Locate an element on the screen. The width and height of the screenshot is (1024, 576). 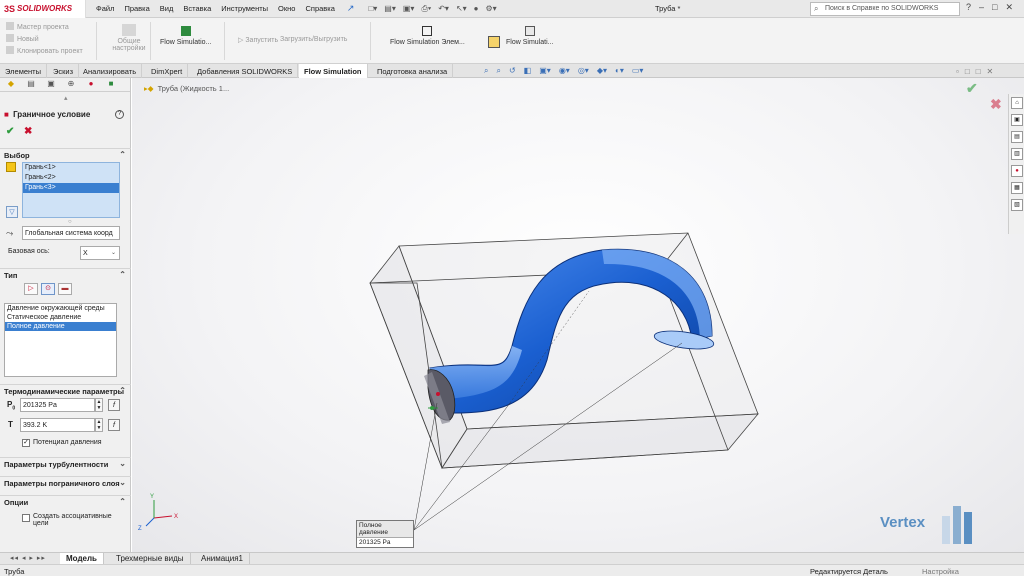
panel-help-button: ? is located at coordinates (119, 114).